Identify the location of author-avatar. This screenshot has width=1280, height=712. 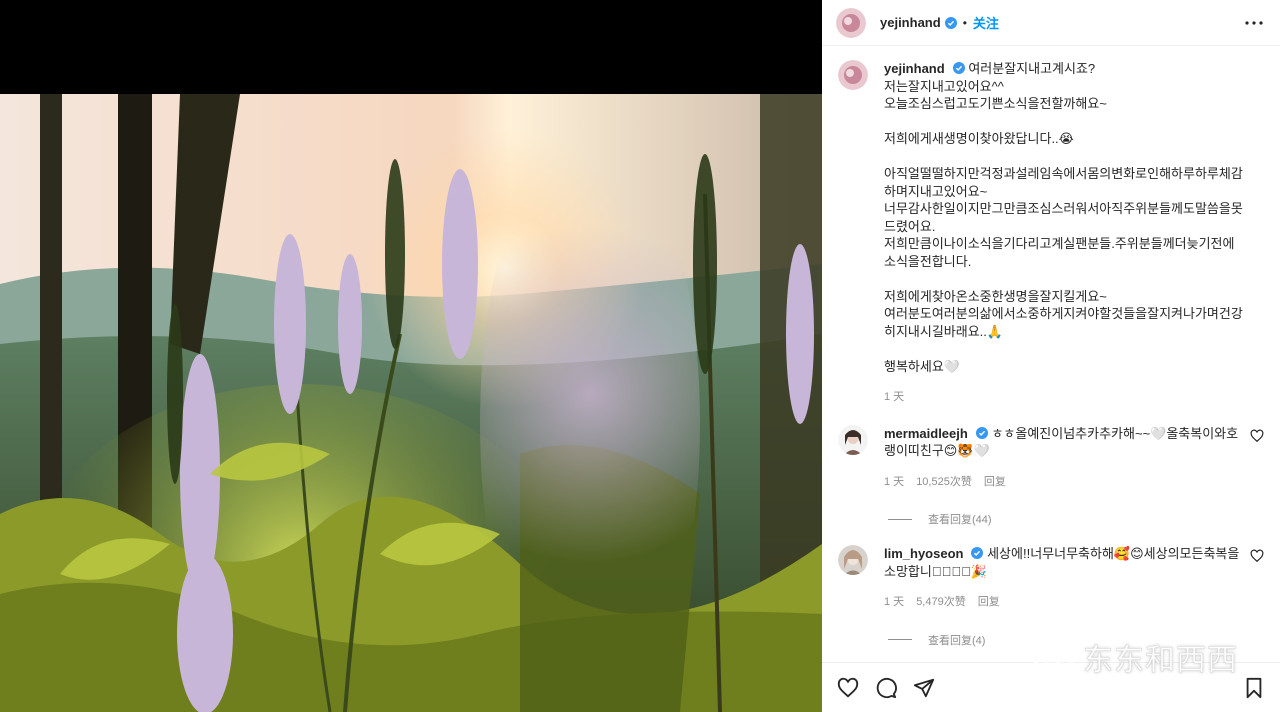
(851, 22).